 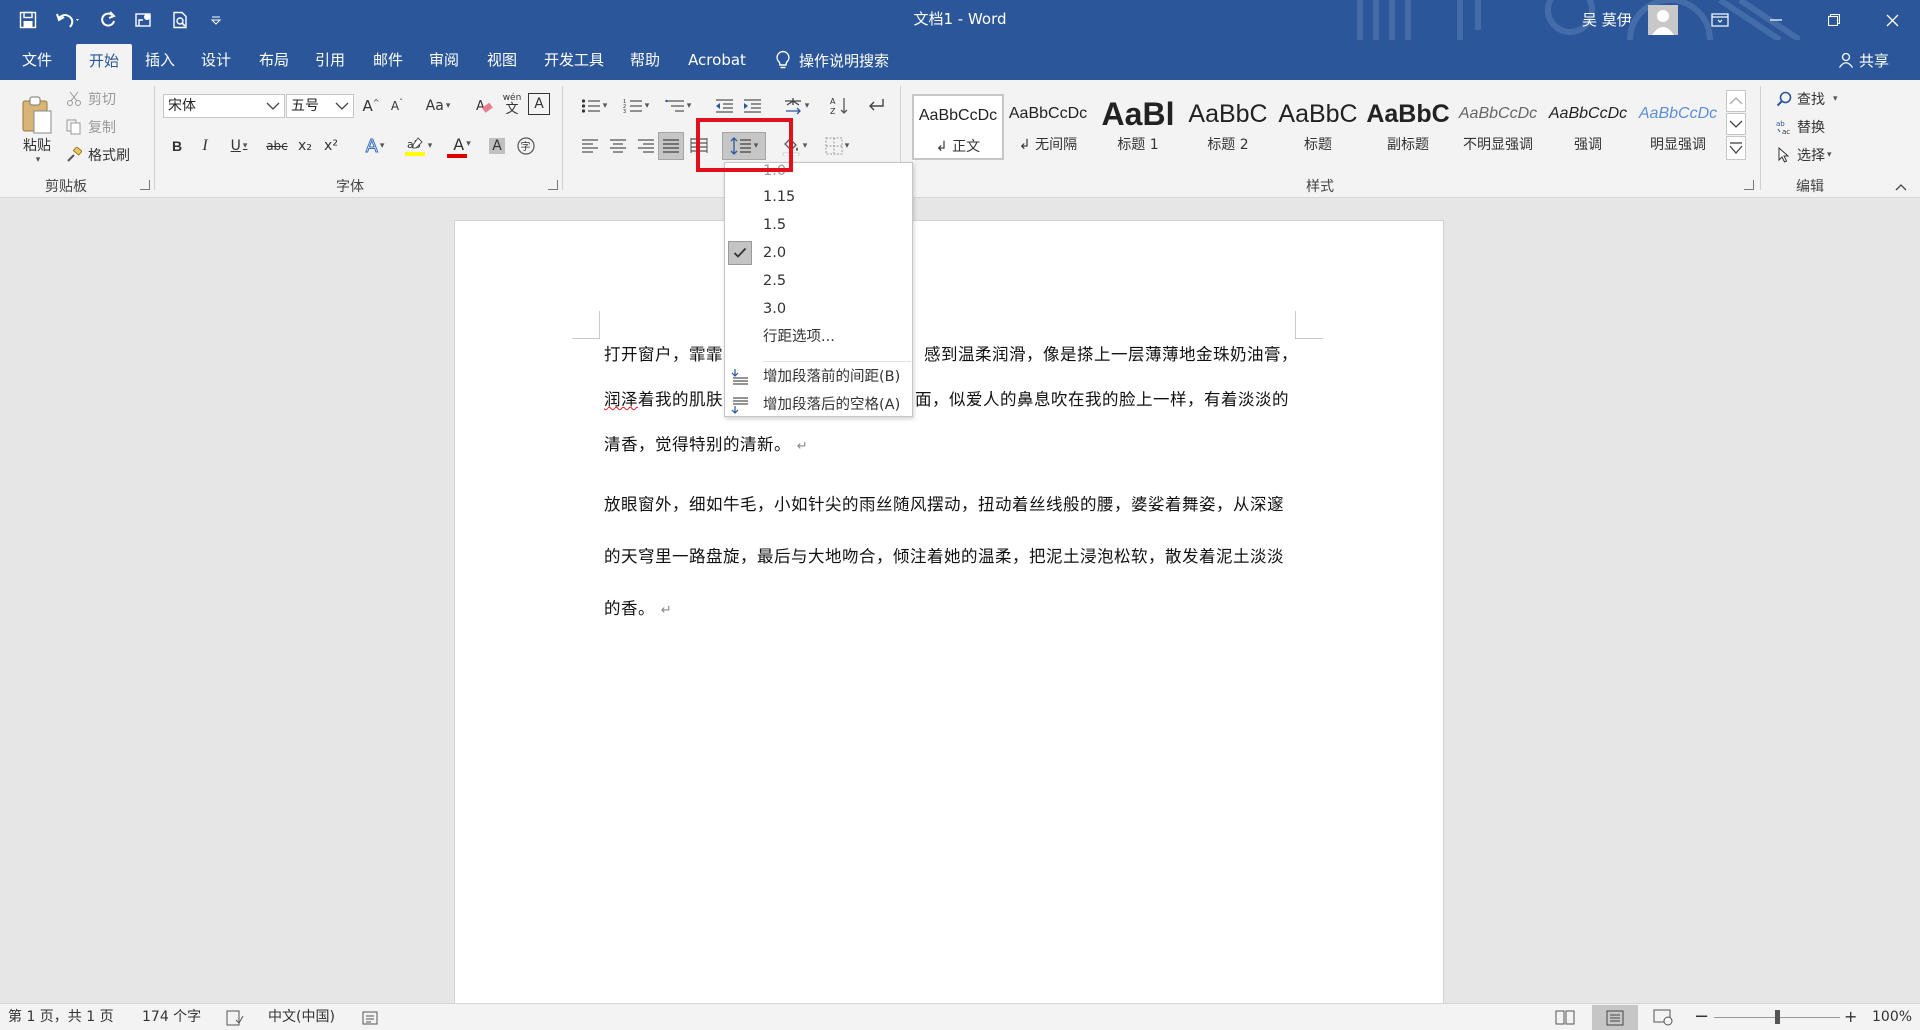 I want to click on style-no-spacing: AaBbCcDc ↲ 无间隔, so click(x=1048, y=127).